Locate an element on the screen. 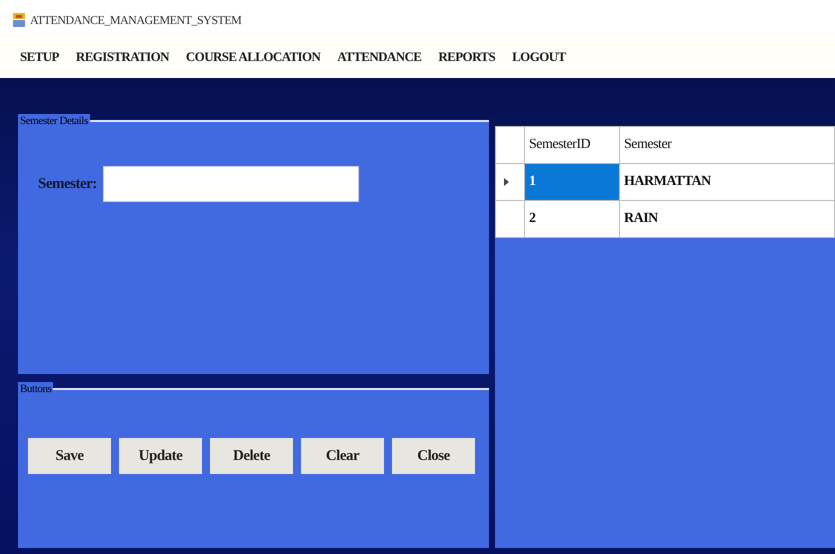 This screenshot has width=835, height=554. action-button: Clear is located at coordinates (342, 456).